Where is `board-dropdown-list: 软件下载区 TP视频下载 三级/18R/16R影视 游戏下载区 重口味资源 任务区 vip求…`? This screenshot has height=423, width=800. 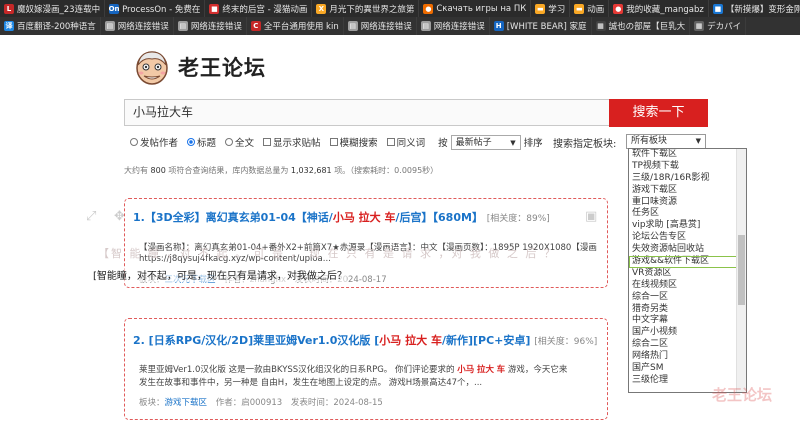
board-dropdown-list: 软件下载区 TP视频下载 三级/18R/16R影视 游戏下载区 重口味资源 任务区 vip求… is located at coordinates (687, 270).